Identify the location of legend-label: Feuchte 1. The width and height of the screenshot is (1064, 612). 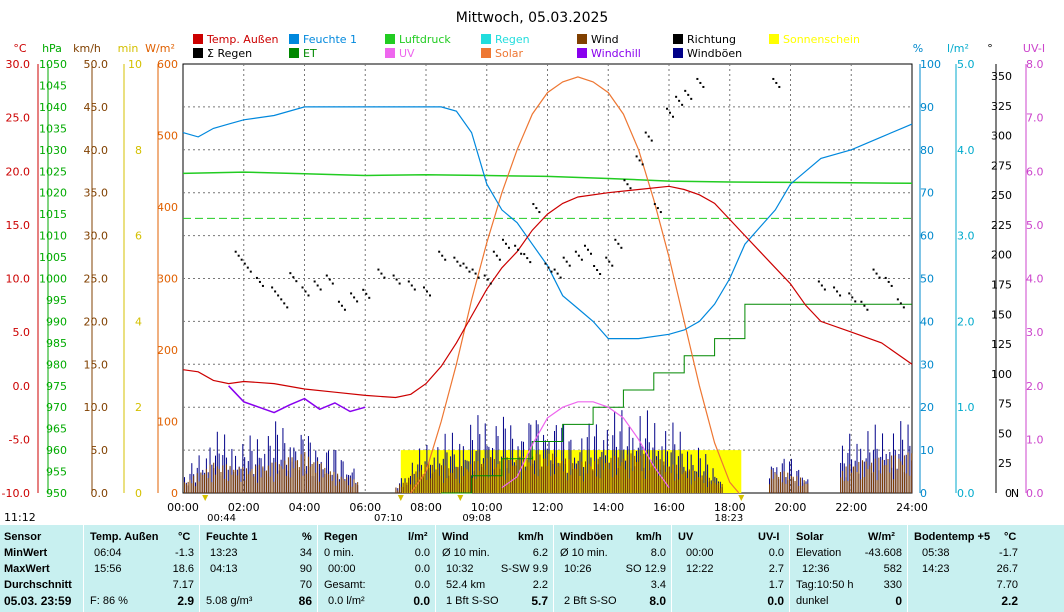
(330, 39).